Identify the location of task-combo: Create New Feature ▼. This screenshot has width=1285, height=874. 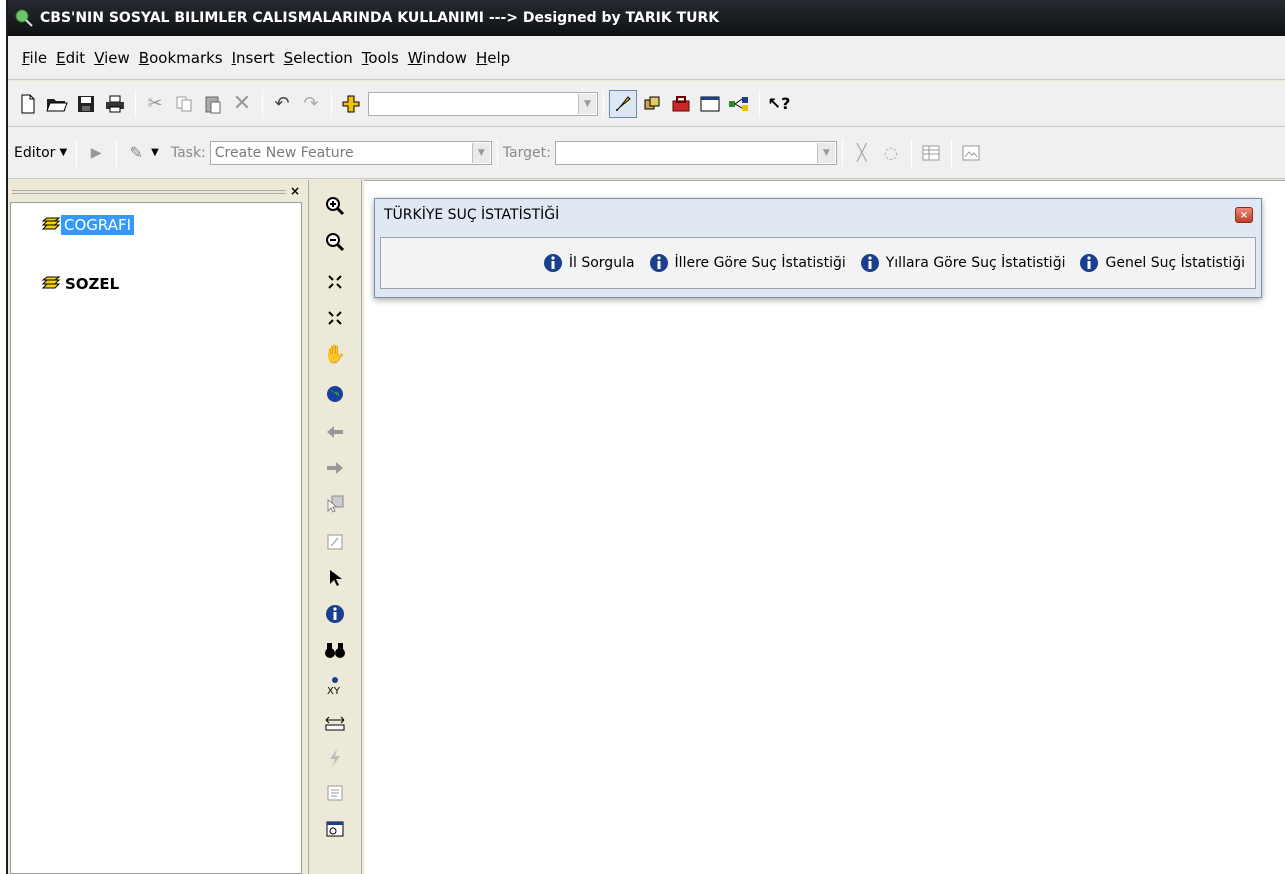
(350, 152).